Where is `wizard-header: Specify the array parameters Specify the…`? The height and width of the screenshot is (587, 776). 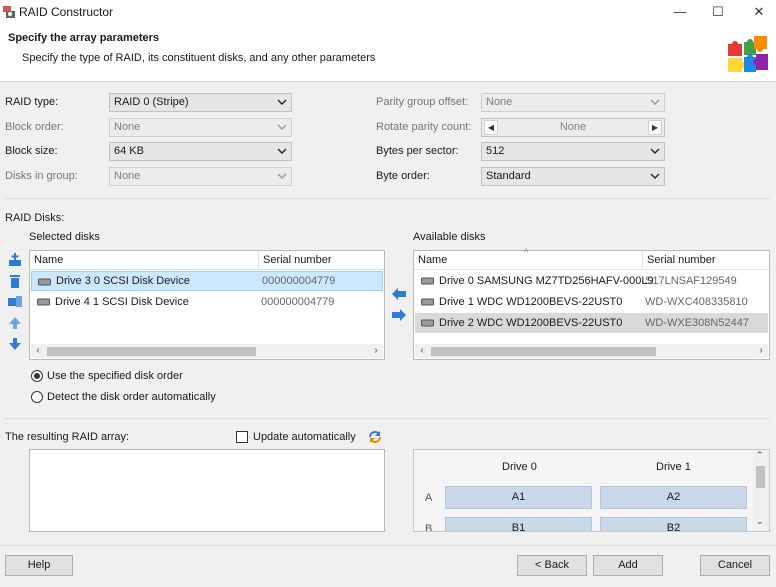 wizard-header: Specify the array parameters Specify the… is located at coordinates (388, 53).